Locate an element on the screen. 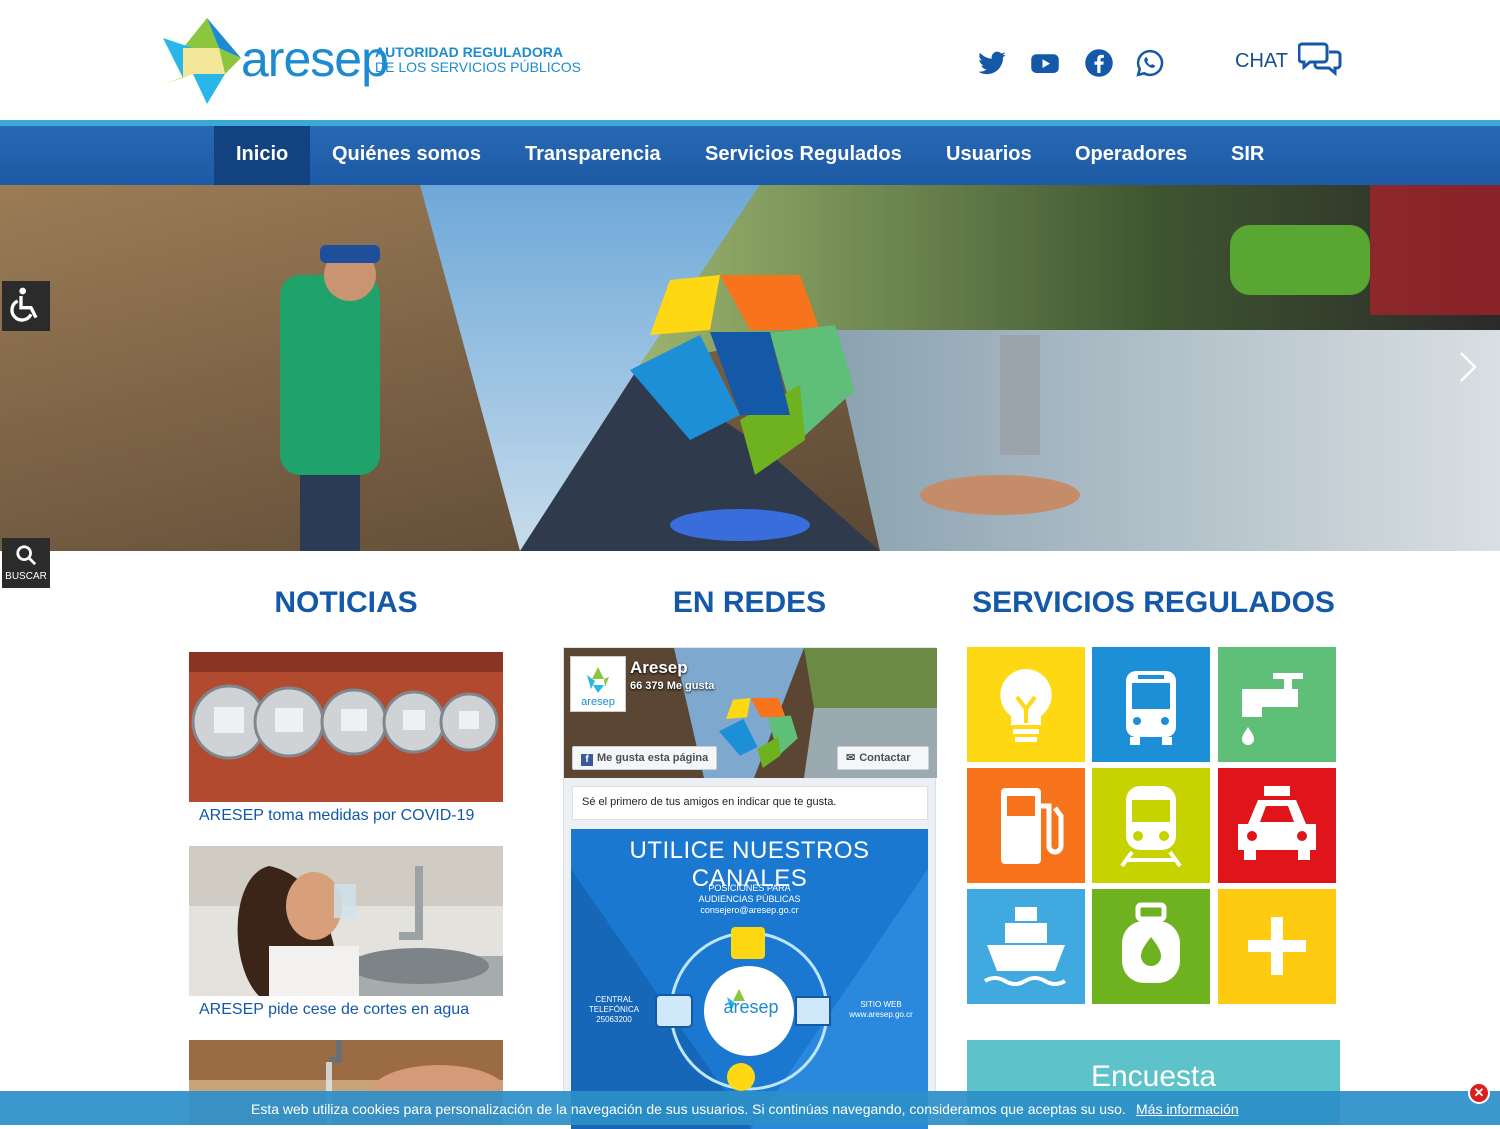 The height and width of the screenshot is (1129, 1500). facebook-like-button: f Me gusta esta página is located at coordinates (645, 758).